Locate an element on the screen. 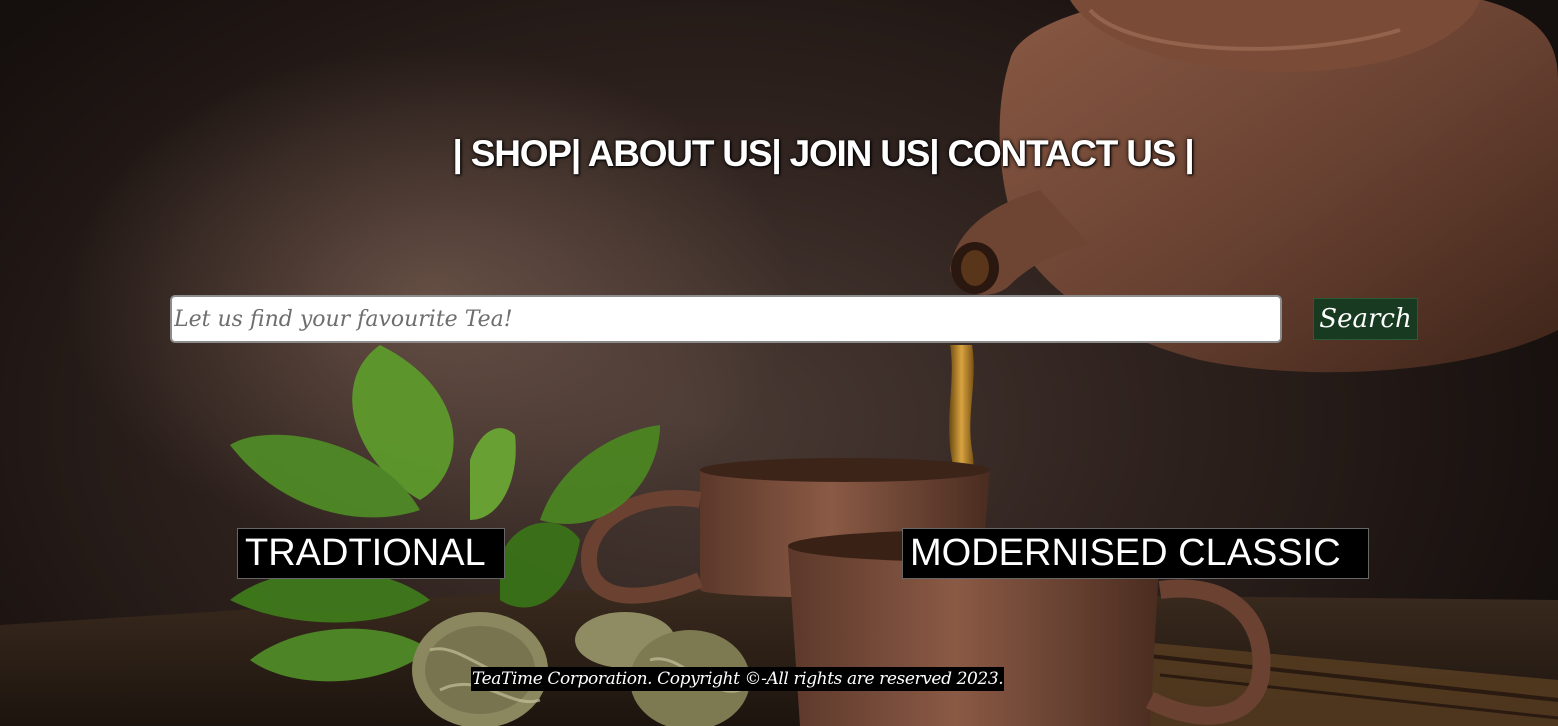  search-button: Search is located at coordinates (1365, 319).